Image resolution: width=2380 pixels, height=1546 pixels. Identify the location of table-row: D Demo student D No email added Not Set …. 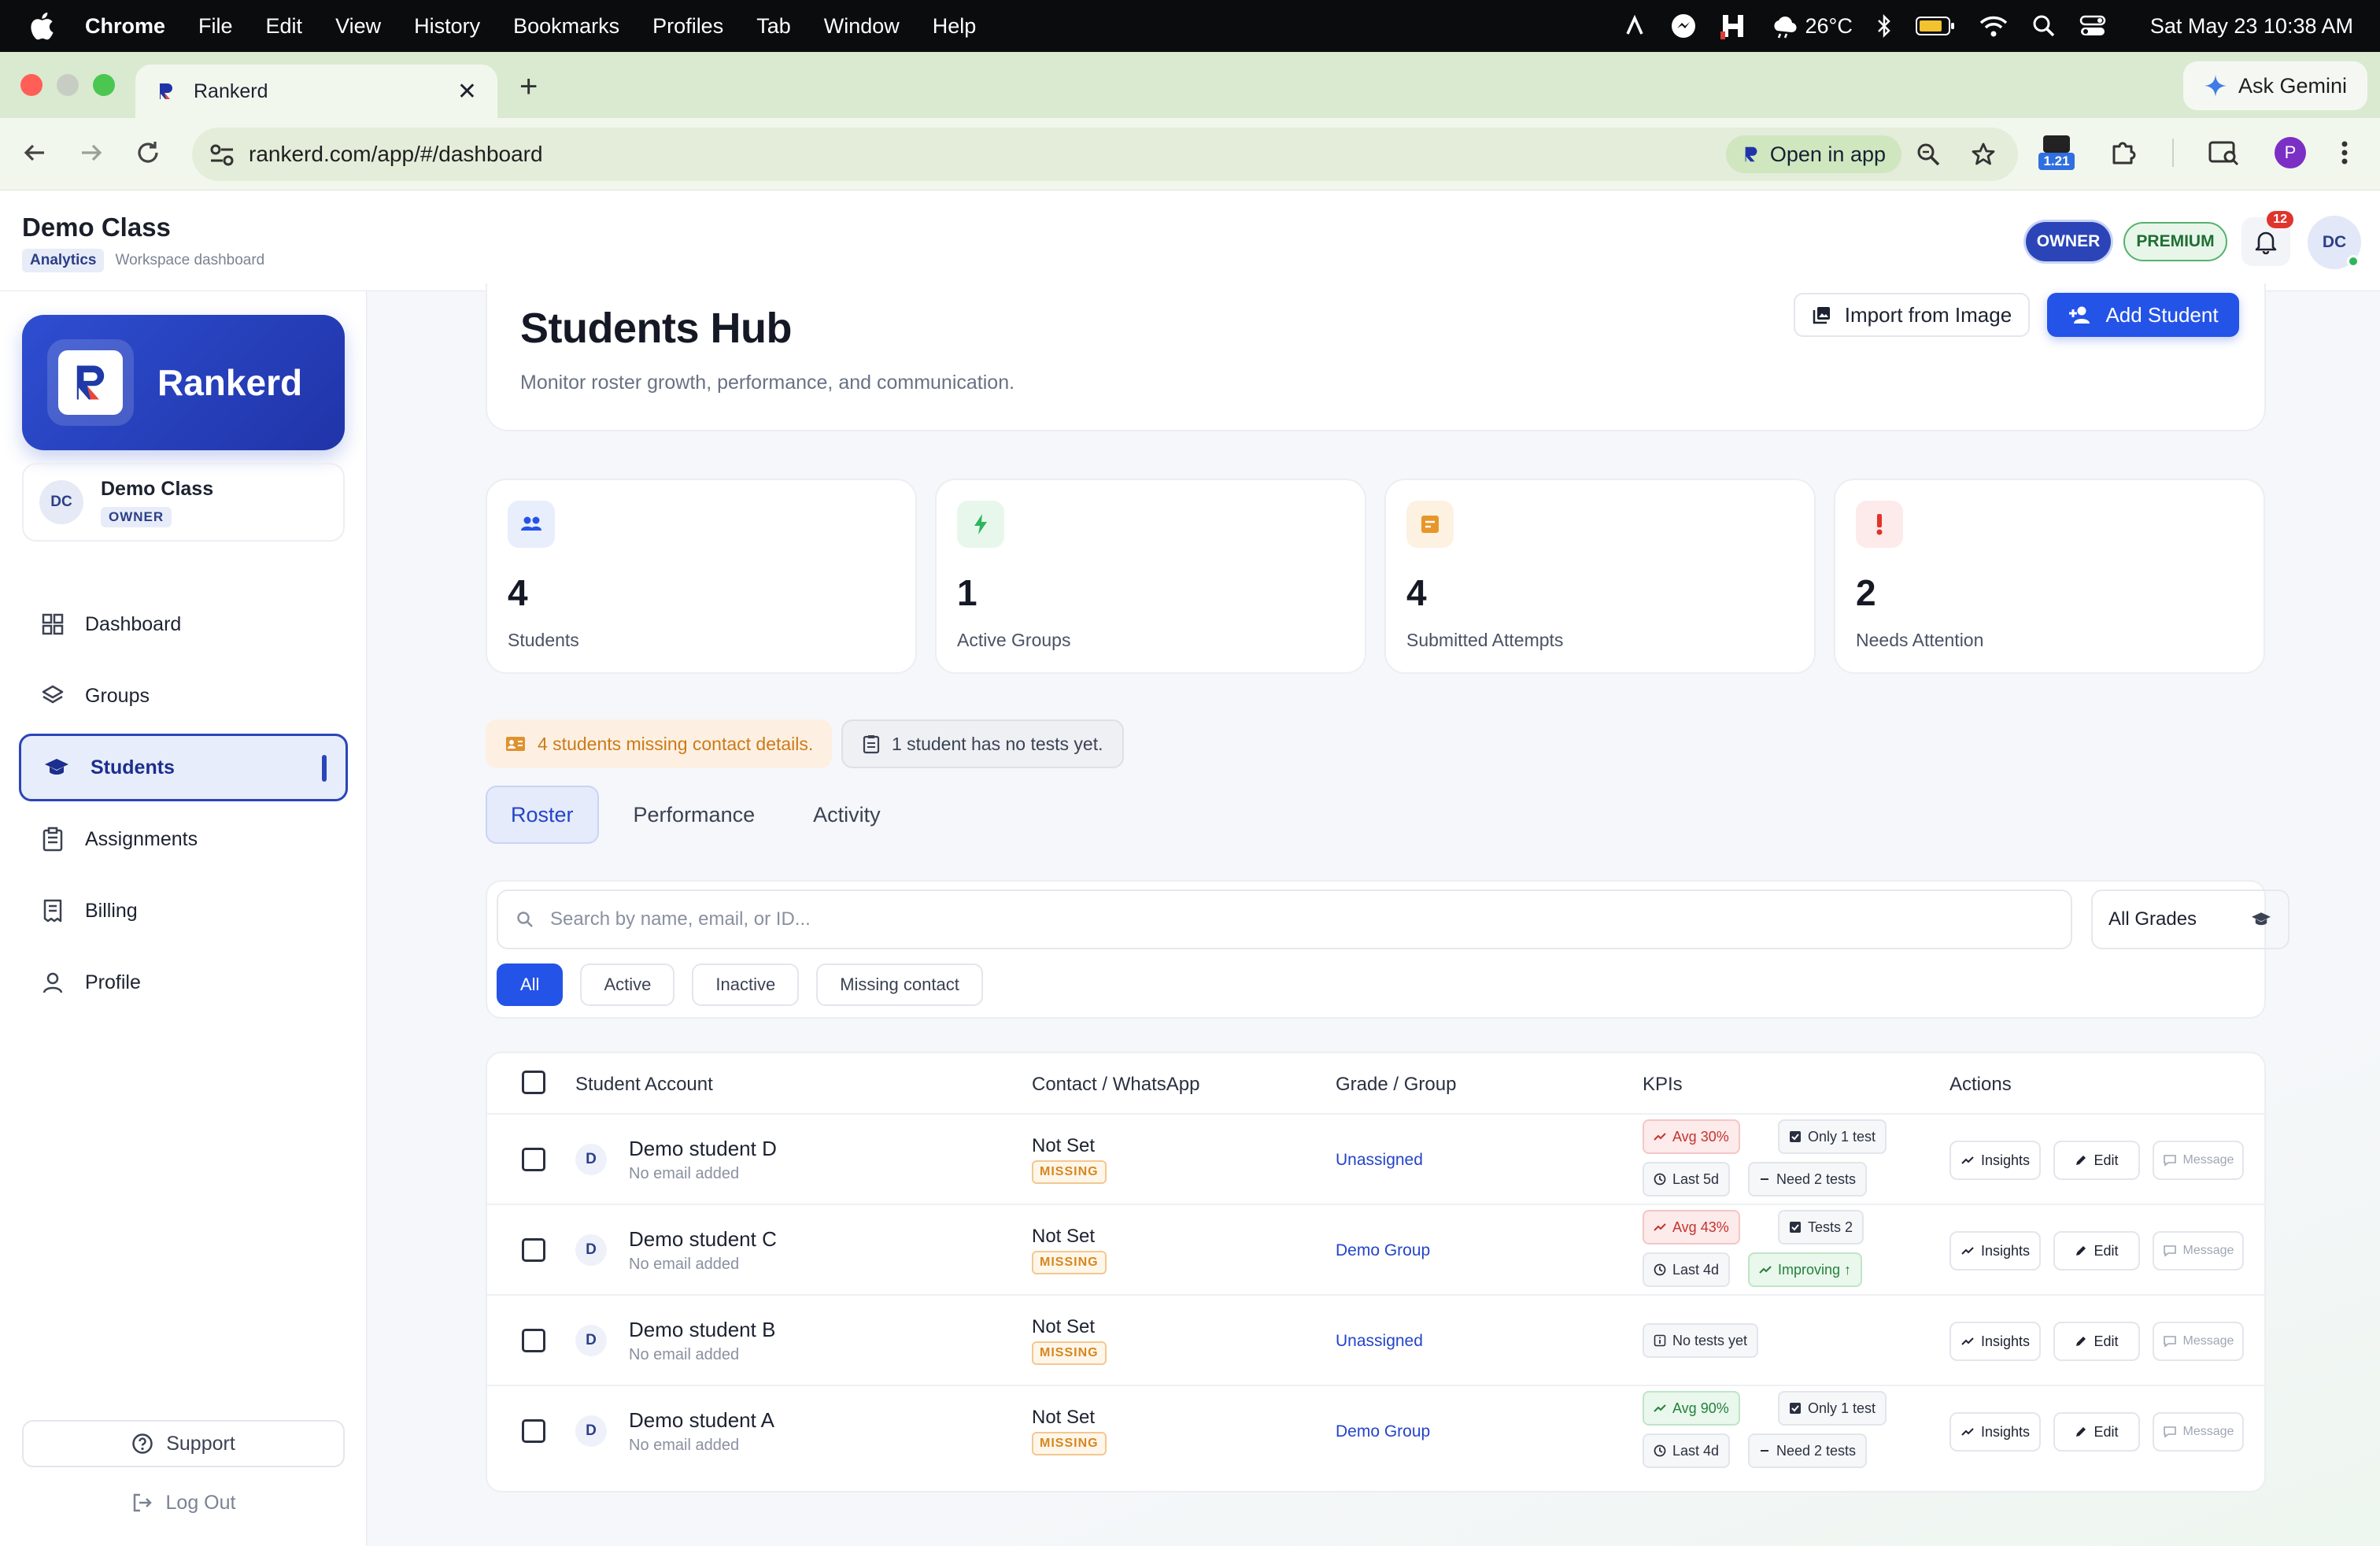
(1375, 1160).